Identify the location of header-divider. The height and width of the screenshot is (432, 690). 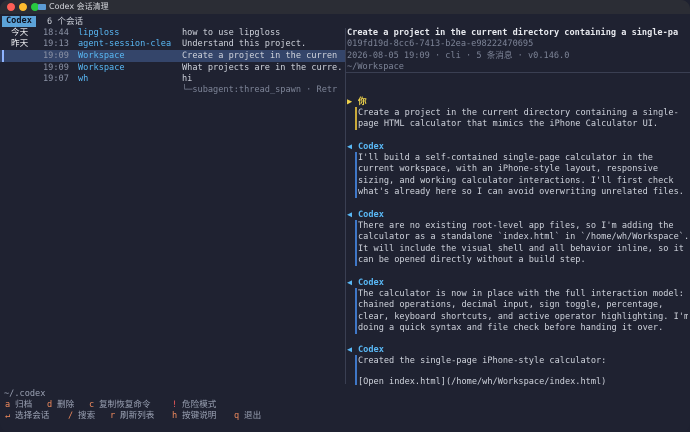
(518, 72).